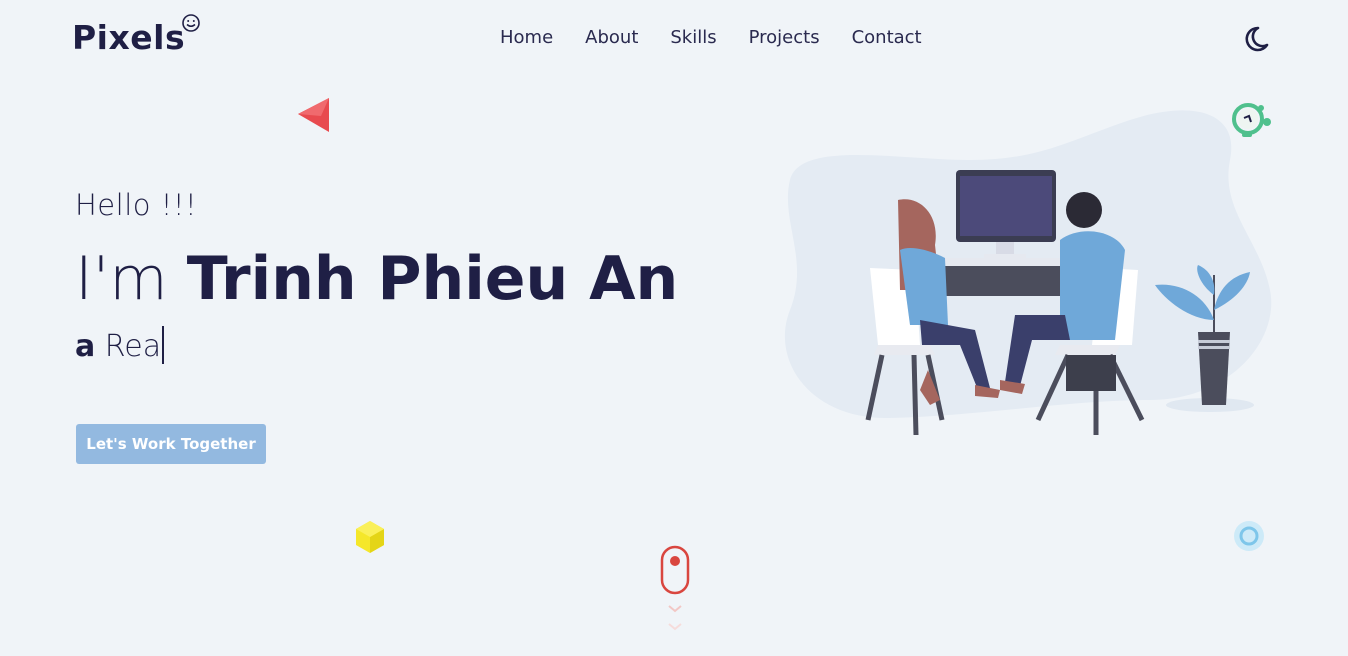 Image resolution: width=1348 pixels, height=656 pixels. What do you see at coordinates (163, 345) in the screenshot?
I see `typing-caret` at bounding box center [163, 345].